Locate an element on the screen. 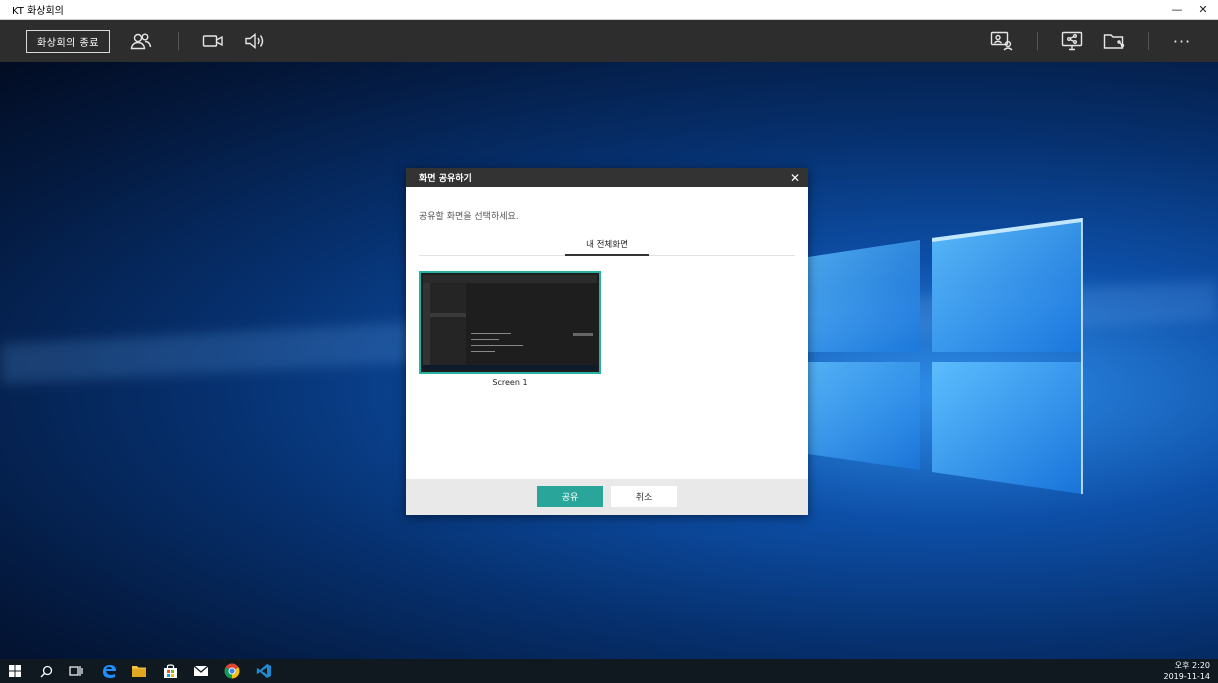 The image size is (1218, 683). windows-taskbar: 오후 2:20 2019-11-14 is located at coordinates (609, 671).